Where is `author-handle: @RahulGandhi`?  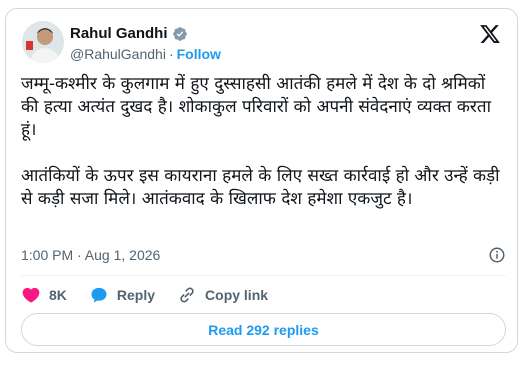 author-handle: @RahulGandhi is located at coordinates (118, 54).